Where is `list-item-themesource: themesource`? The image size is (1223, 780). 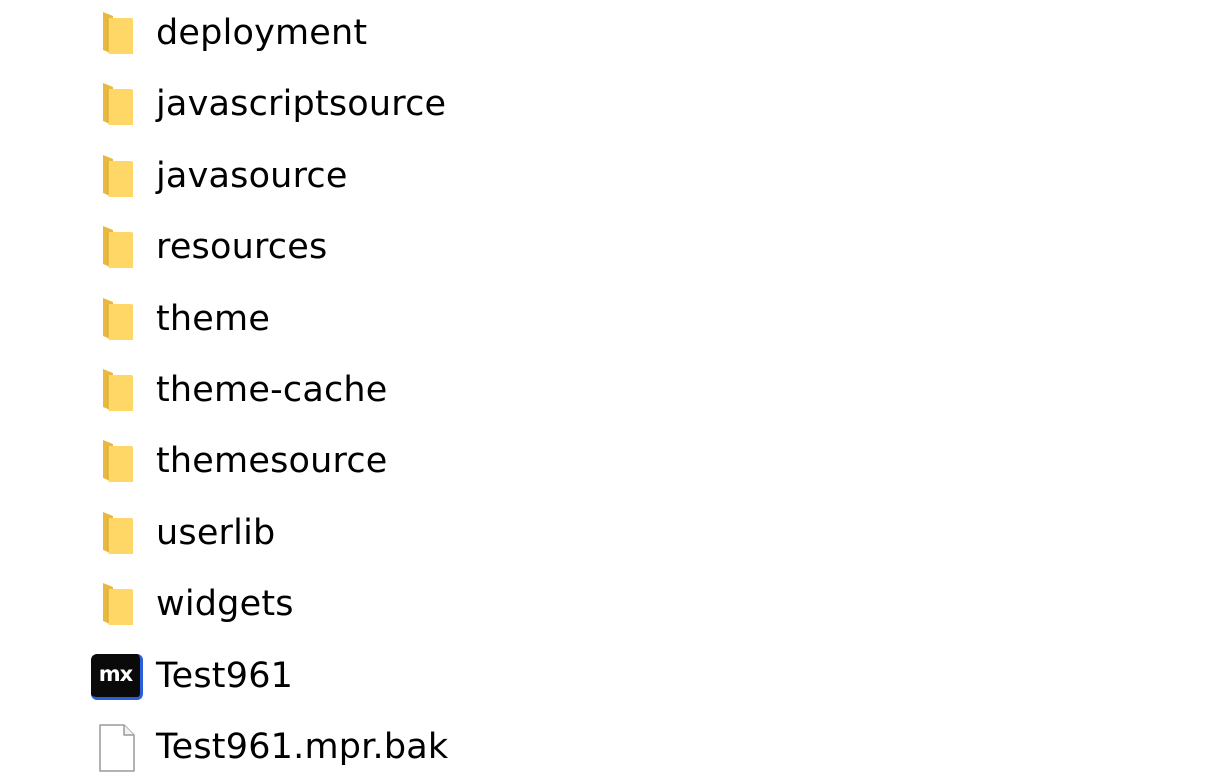 list-item-themesource: themesource is located at coordinates (430, 462).